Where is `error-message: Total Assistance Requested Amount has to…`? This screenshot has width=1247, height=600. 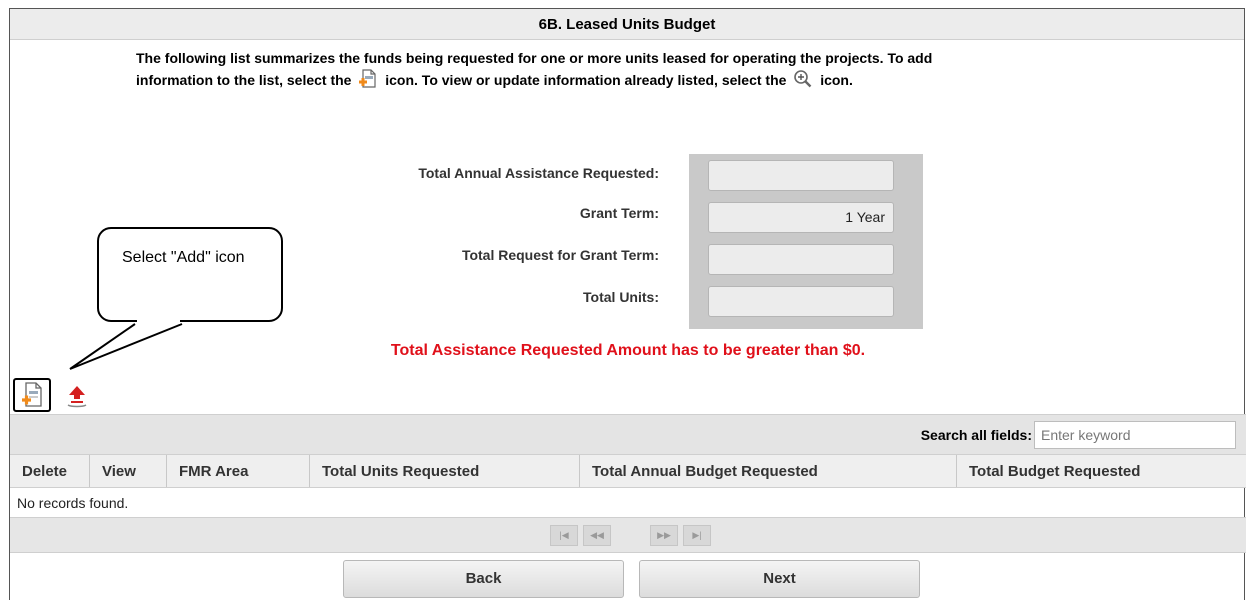
error-message: Total Assistance Requested Amount has to… is located at coordinates (628, 350).